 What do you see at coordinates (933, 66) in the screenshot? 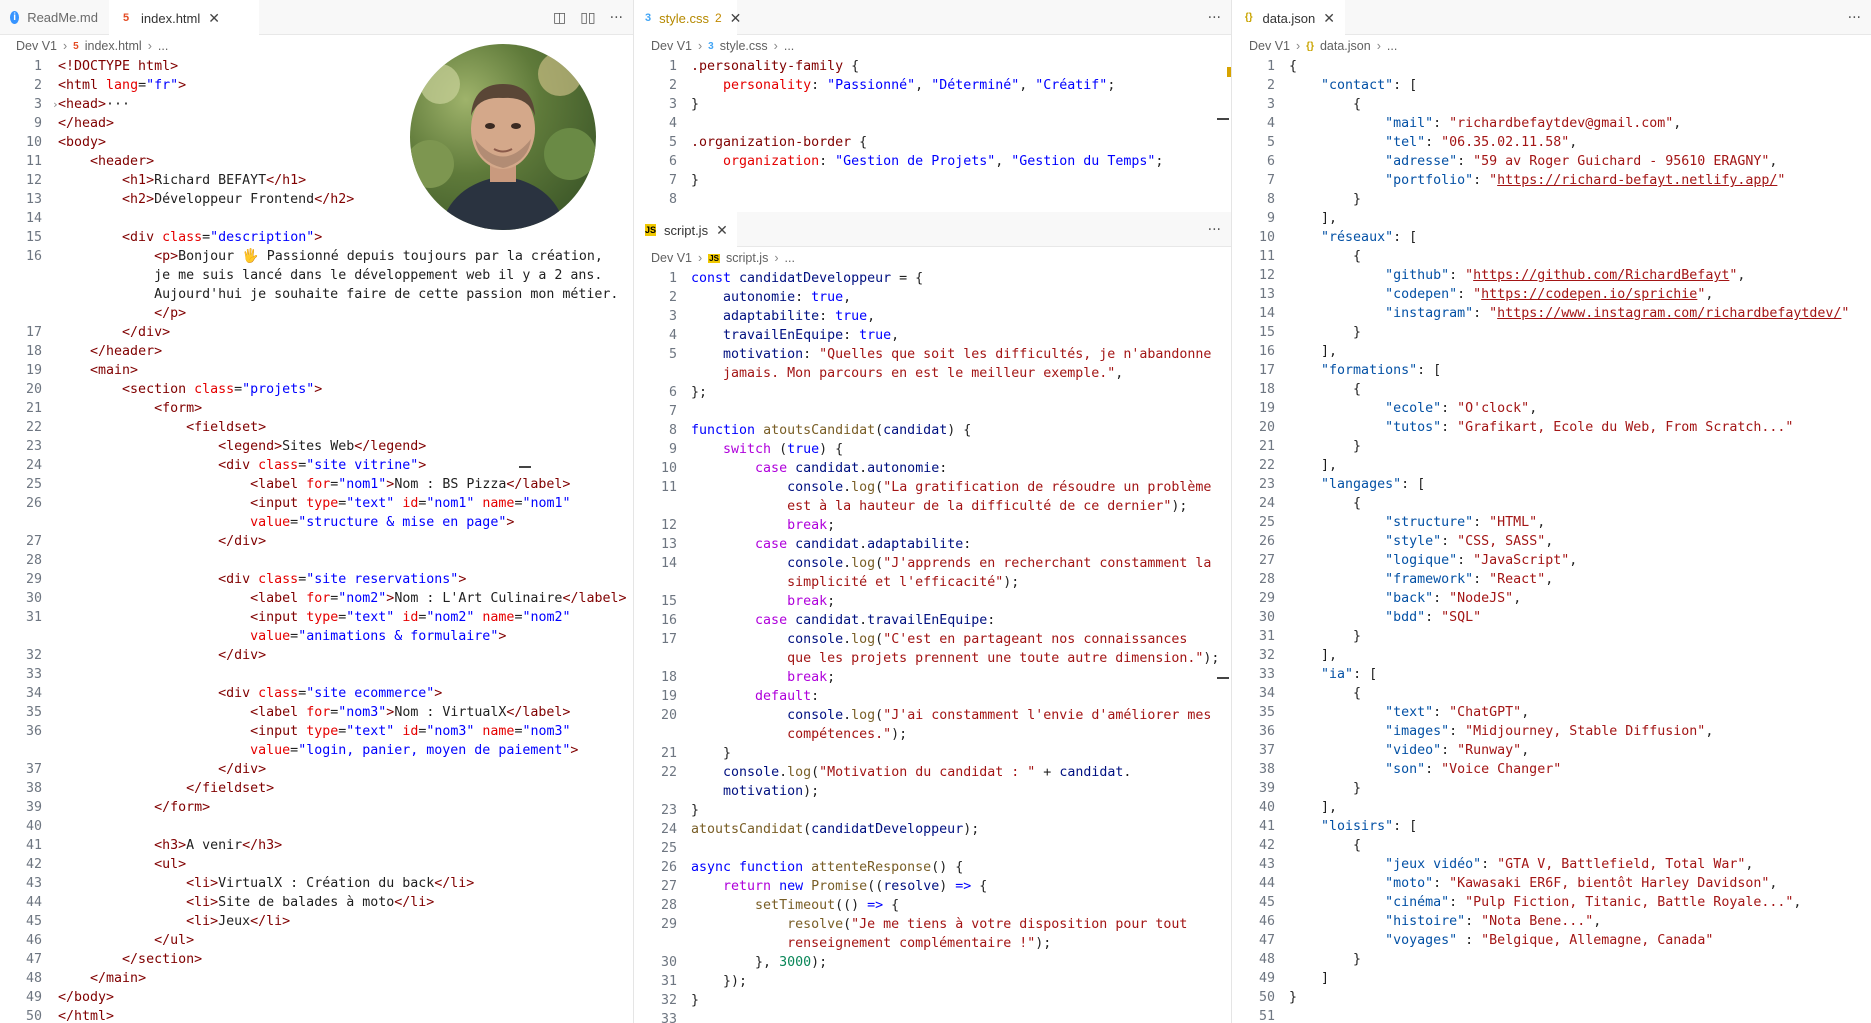
I see `code-line: 1 .personality-family {` at bounding box center [933, 66].